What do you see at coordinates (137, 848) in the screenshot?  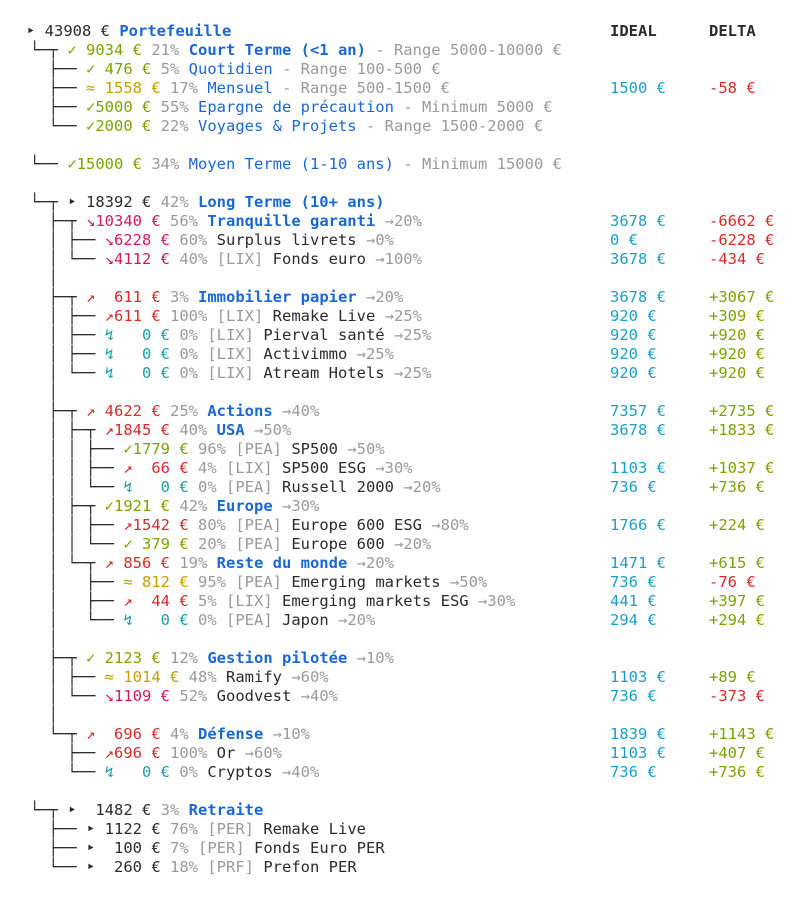 I see `amount: 100 €` at bounding box center [137, 848].